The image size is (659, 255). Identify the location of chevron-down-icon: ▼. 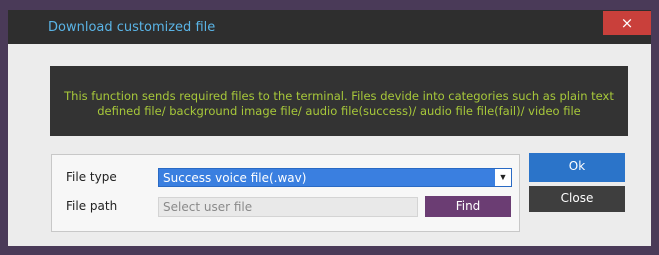
(503, 177).